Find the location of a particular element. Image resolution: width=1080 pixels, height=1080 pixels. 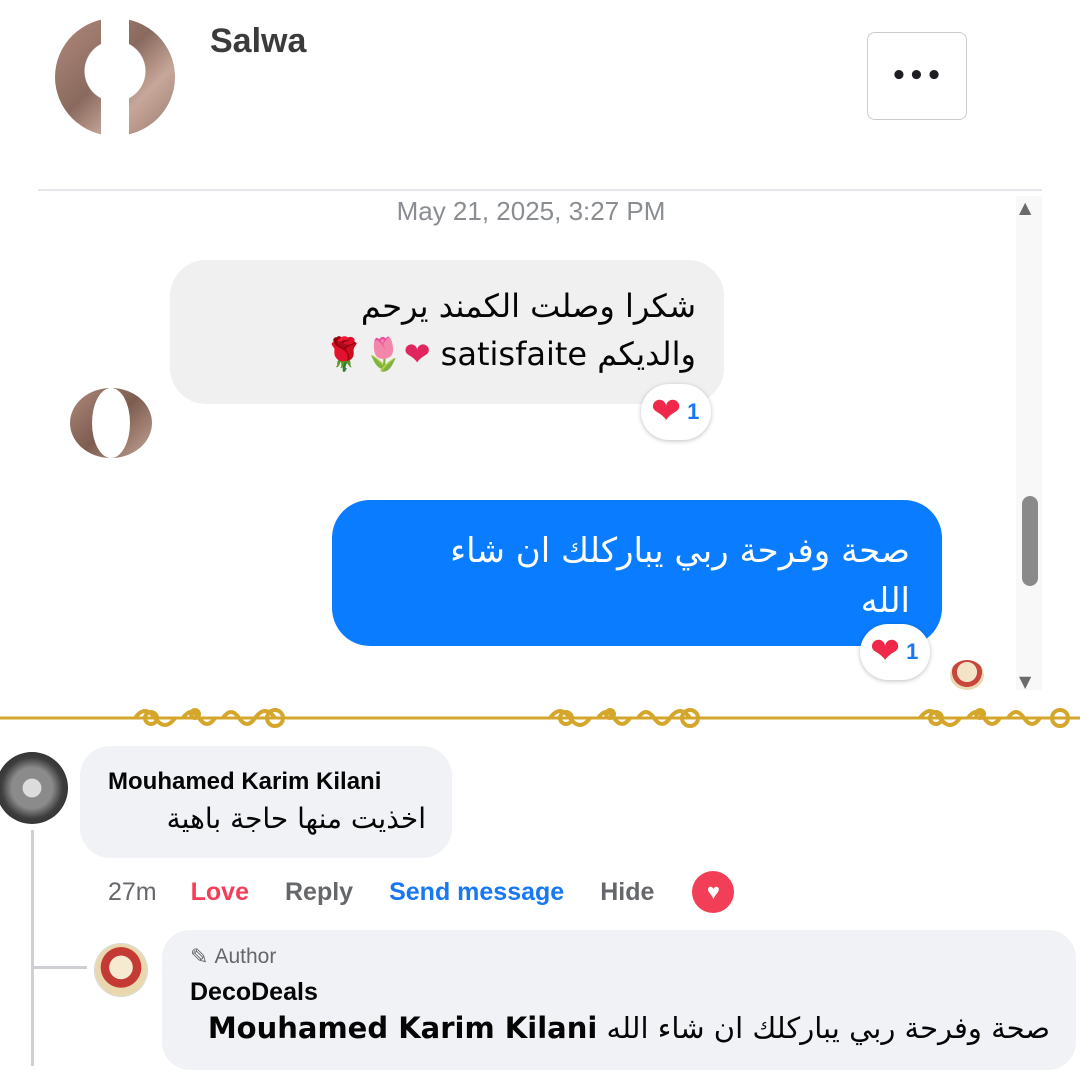

love-reaction-icon: ♥ is located at coordinates (713, 892).